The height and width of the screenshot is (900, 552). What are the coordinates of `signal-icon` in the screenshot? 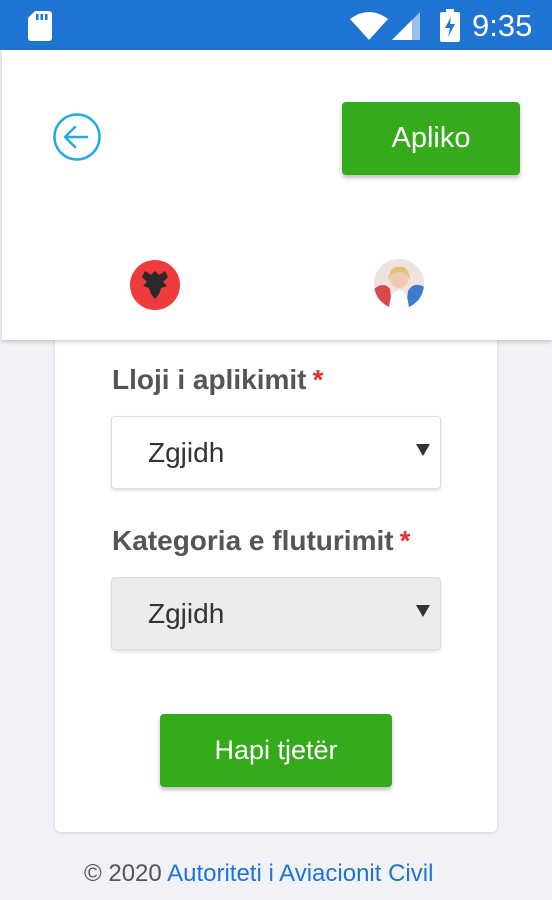 It's located at (406, 26).